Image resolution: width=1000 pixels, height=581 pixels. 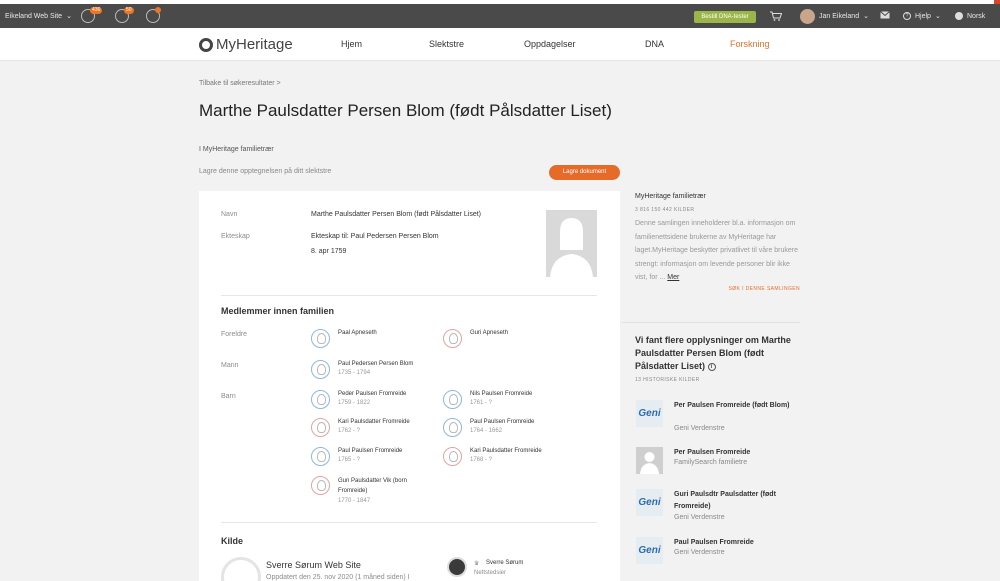 What do you see at coordinates (665, 210) in the screenshot?
I see `collection-count: 3 816 150 442 KILDER` at bounding box center [665, 210].